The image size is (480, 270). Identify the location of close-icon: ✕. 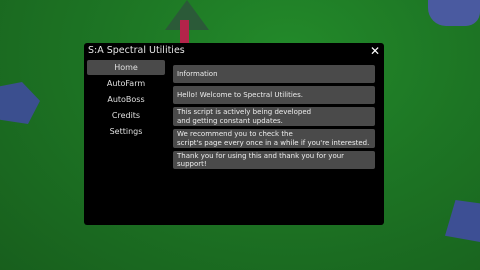
(375, 51).